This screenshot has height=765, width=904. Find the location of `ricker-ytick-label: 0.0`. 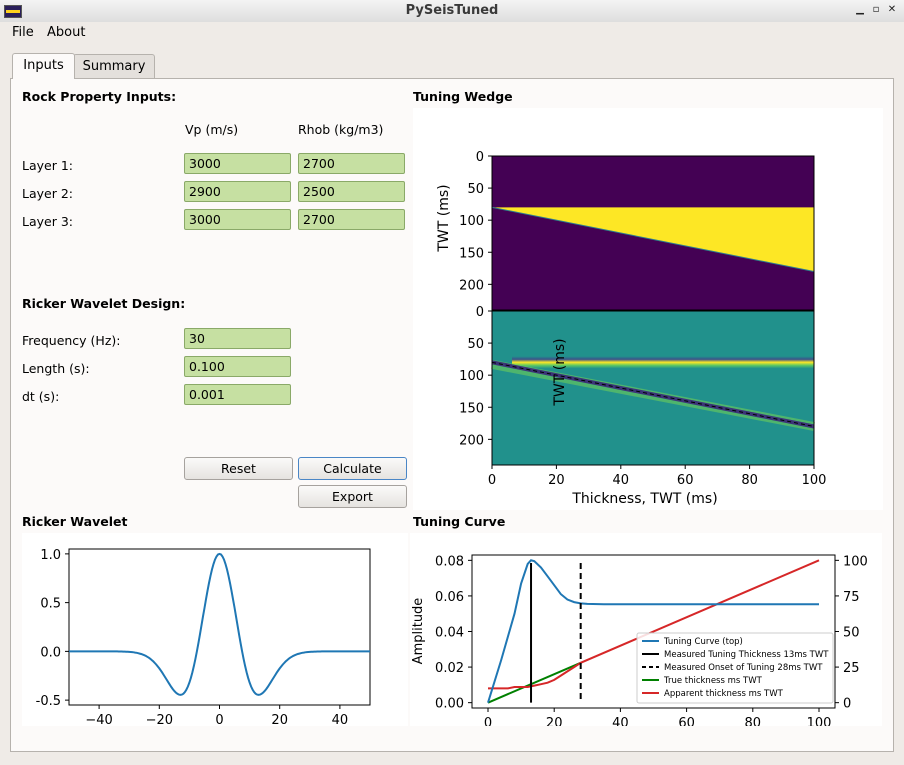

ricker-ytick-label: 0.0 is located at coordinates (50, 652).